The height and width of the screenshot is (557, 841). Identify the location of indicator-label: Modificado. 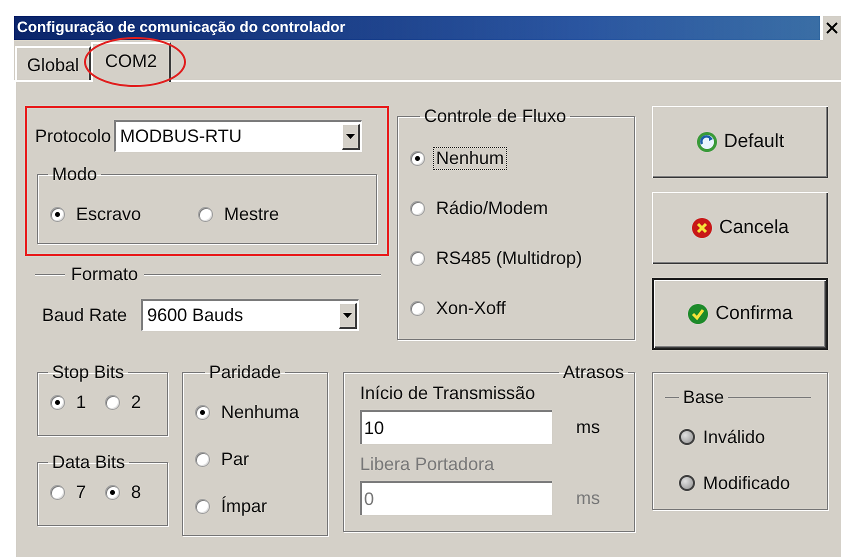
(746, 483).